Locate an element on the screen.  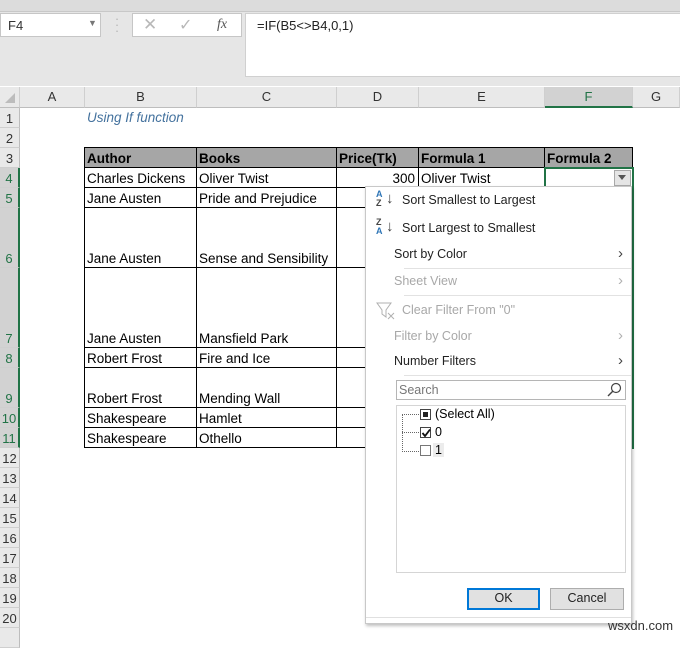
column-header-c: C is located at coordinates (267, 97).